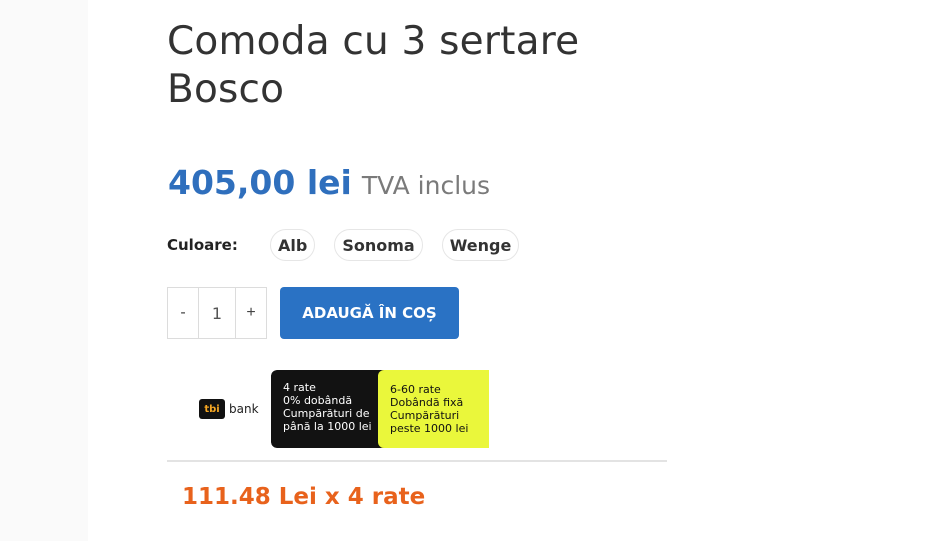 This screenshot has height=541, width=936. I want to click on price-row: 405,00 lei TVA inclus, so click(329, 182).